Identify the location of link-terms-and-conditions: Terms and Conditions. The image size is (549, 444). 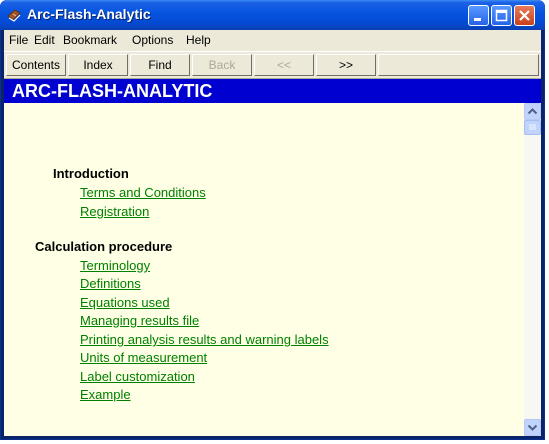
(143, 192).